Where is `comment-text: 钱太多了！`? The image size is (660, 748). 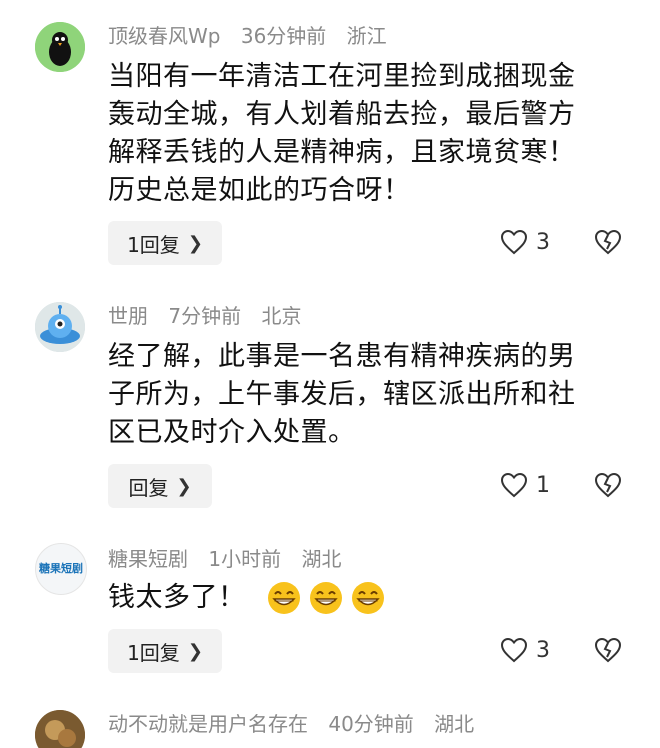 comment-text: 钱太多了！ is located at coordinates (368, 598).